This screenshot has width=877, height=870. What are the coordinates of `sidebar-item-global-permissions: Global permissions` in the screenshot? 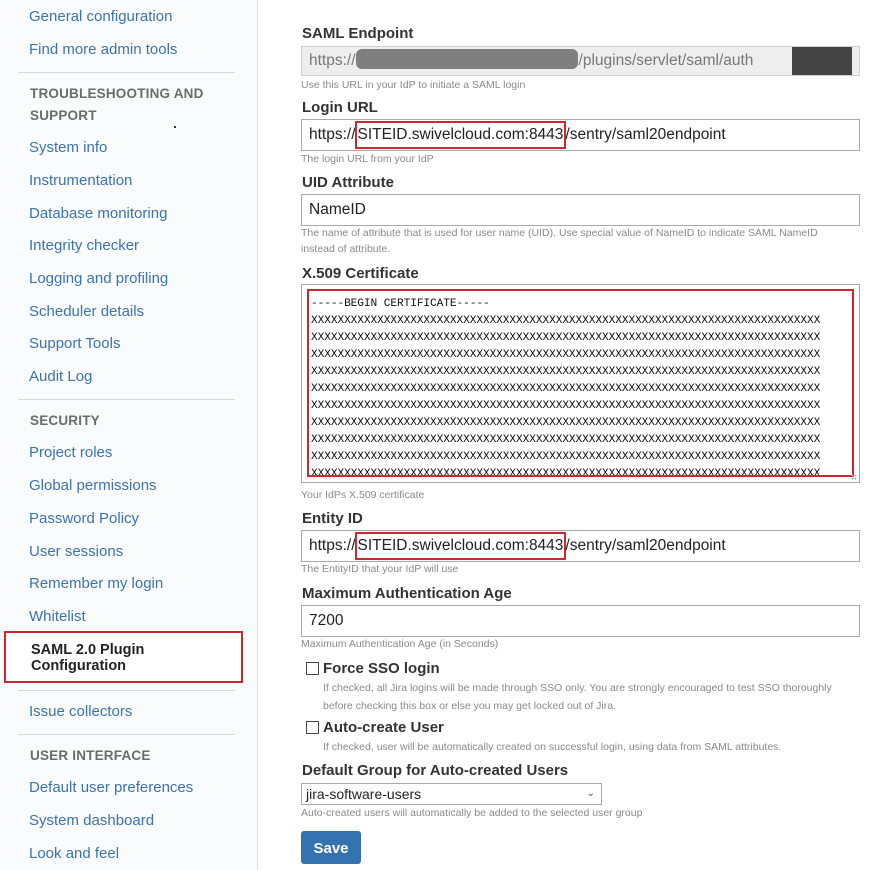 It's located at (93, 486).